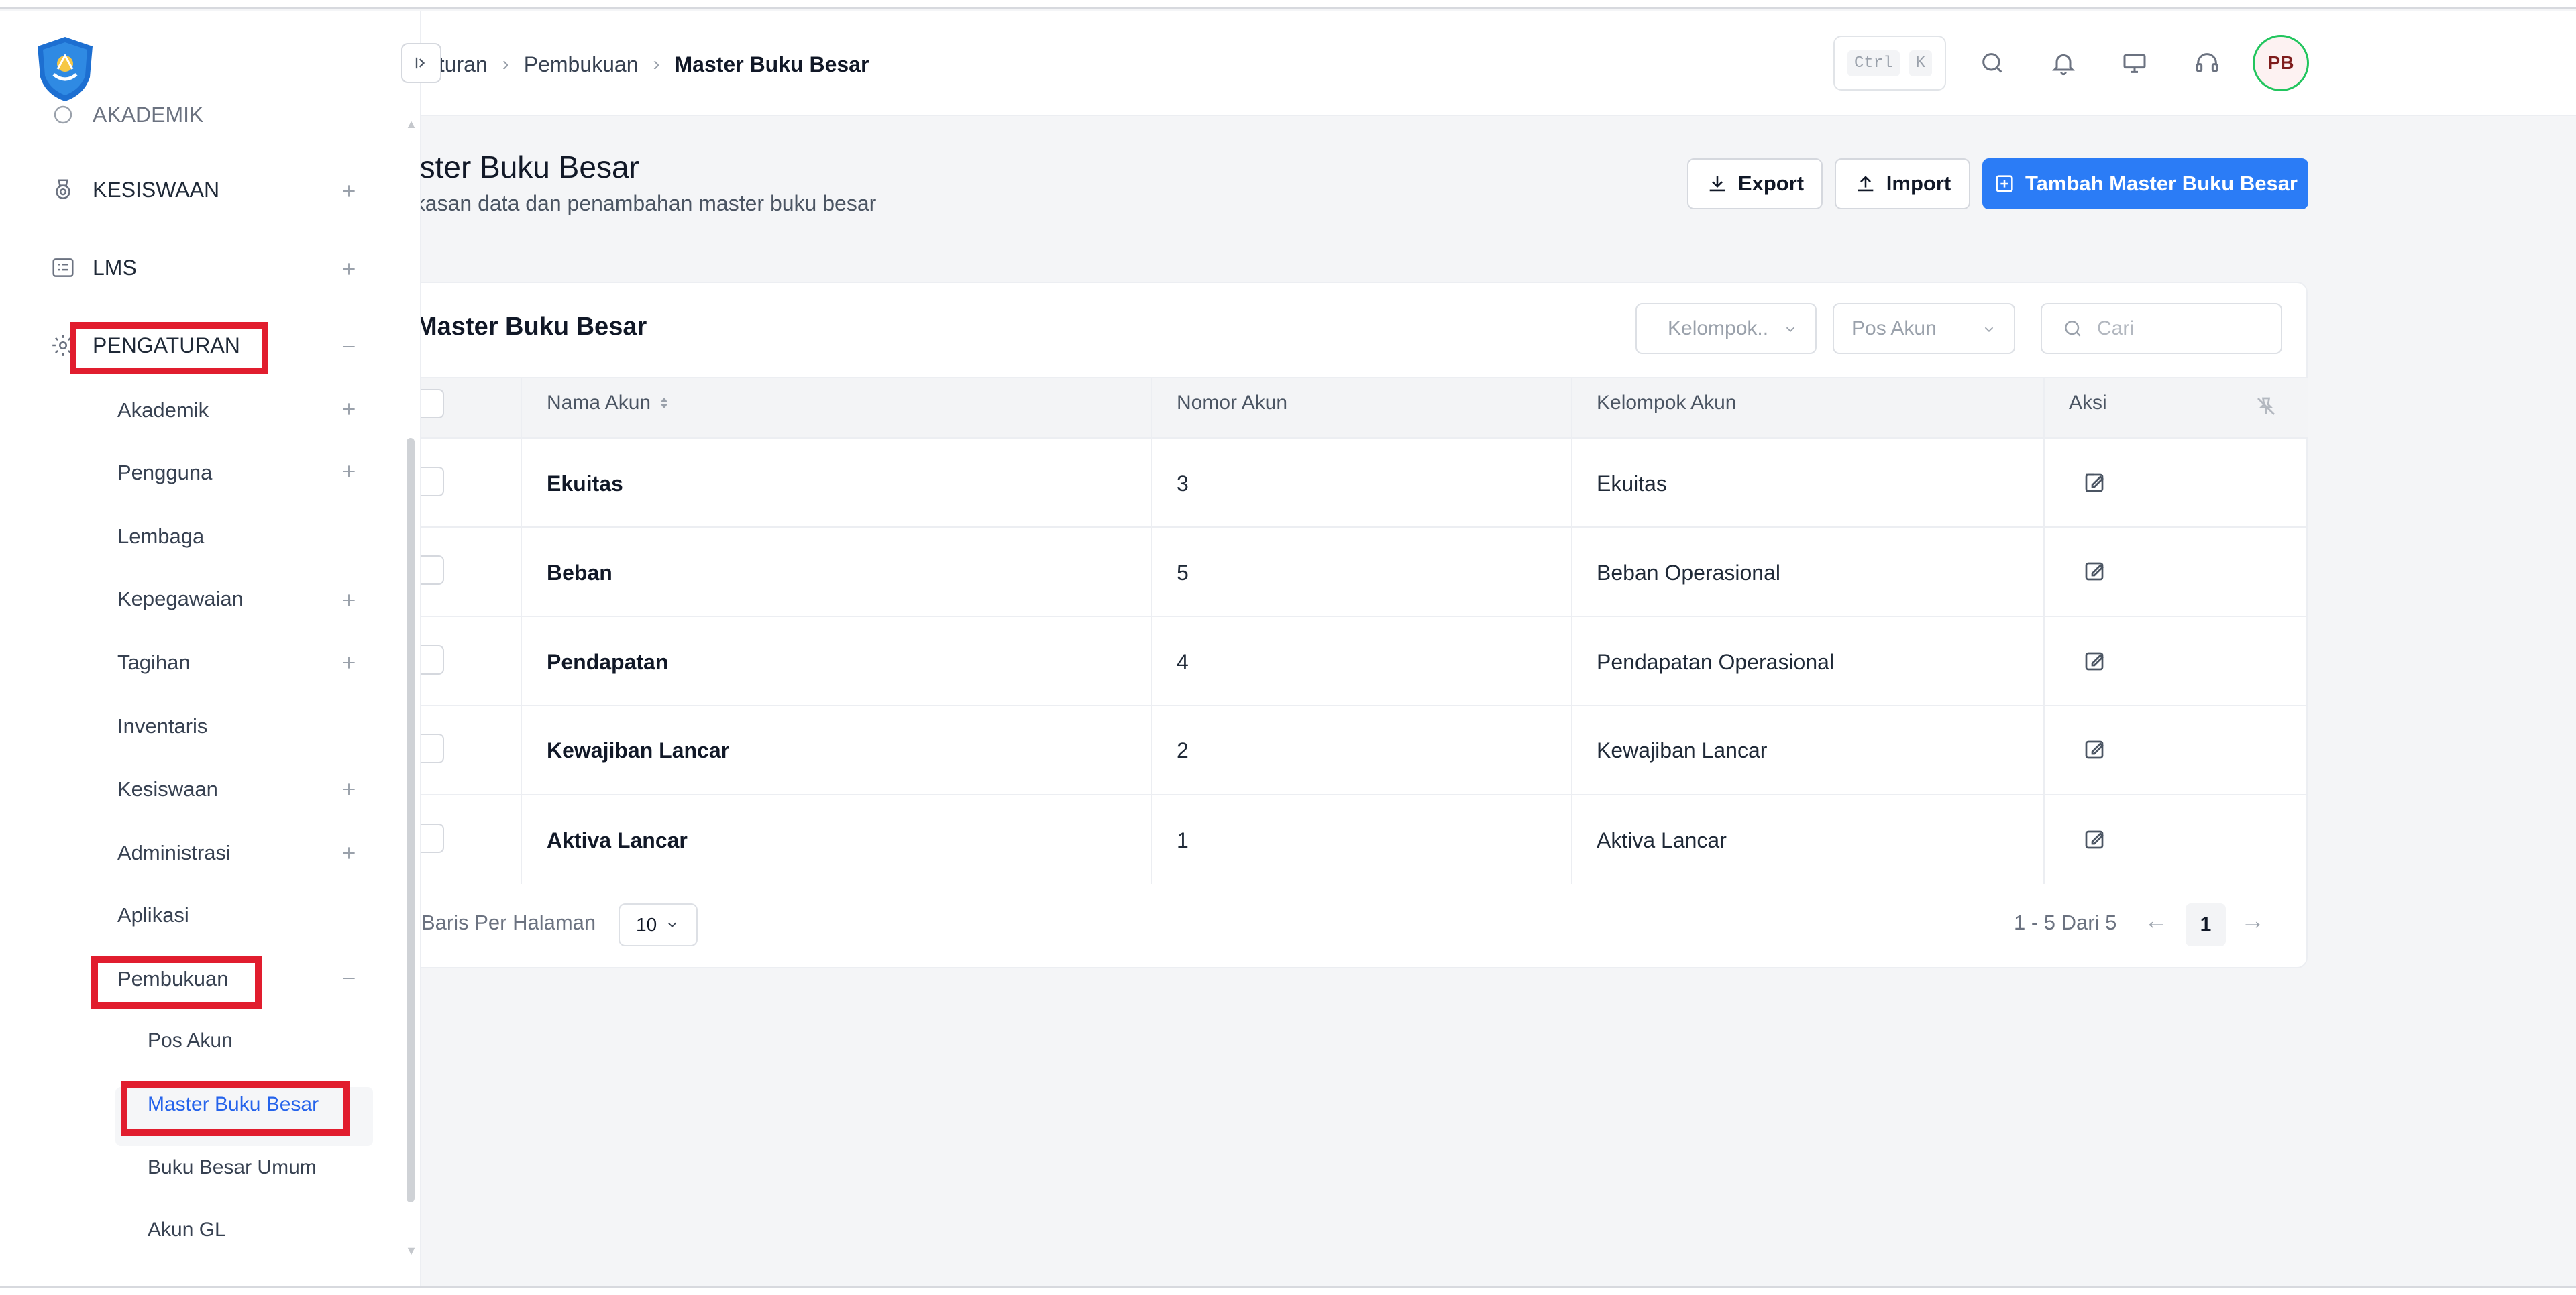  I want to click on sidebar-item-akademik: AKADEMIK, so click(125, 114).